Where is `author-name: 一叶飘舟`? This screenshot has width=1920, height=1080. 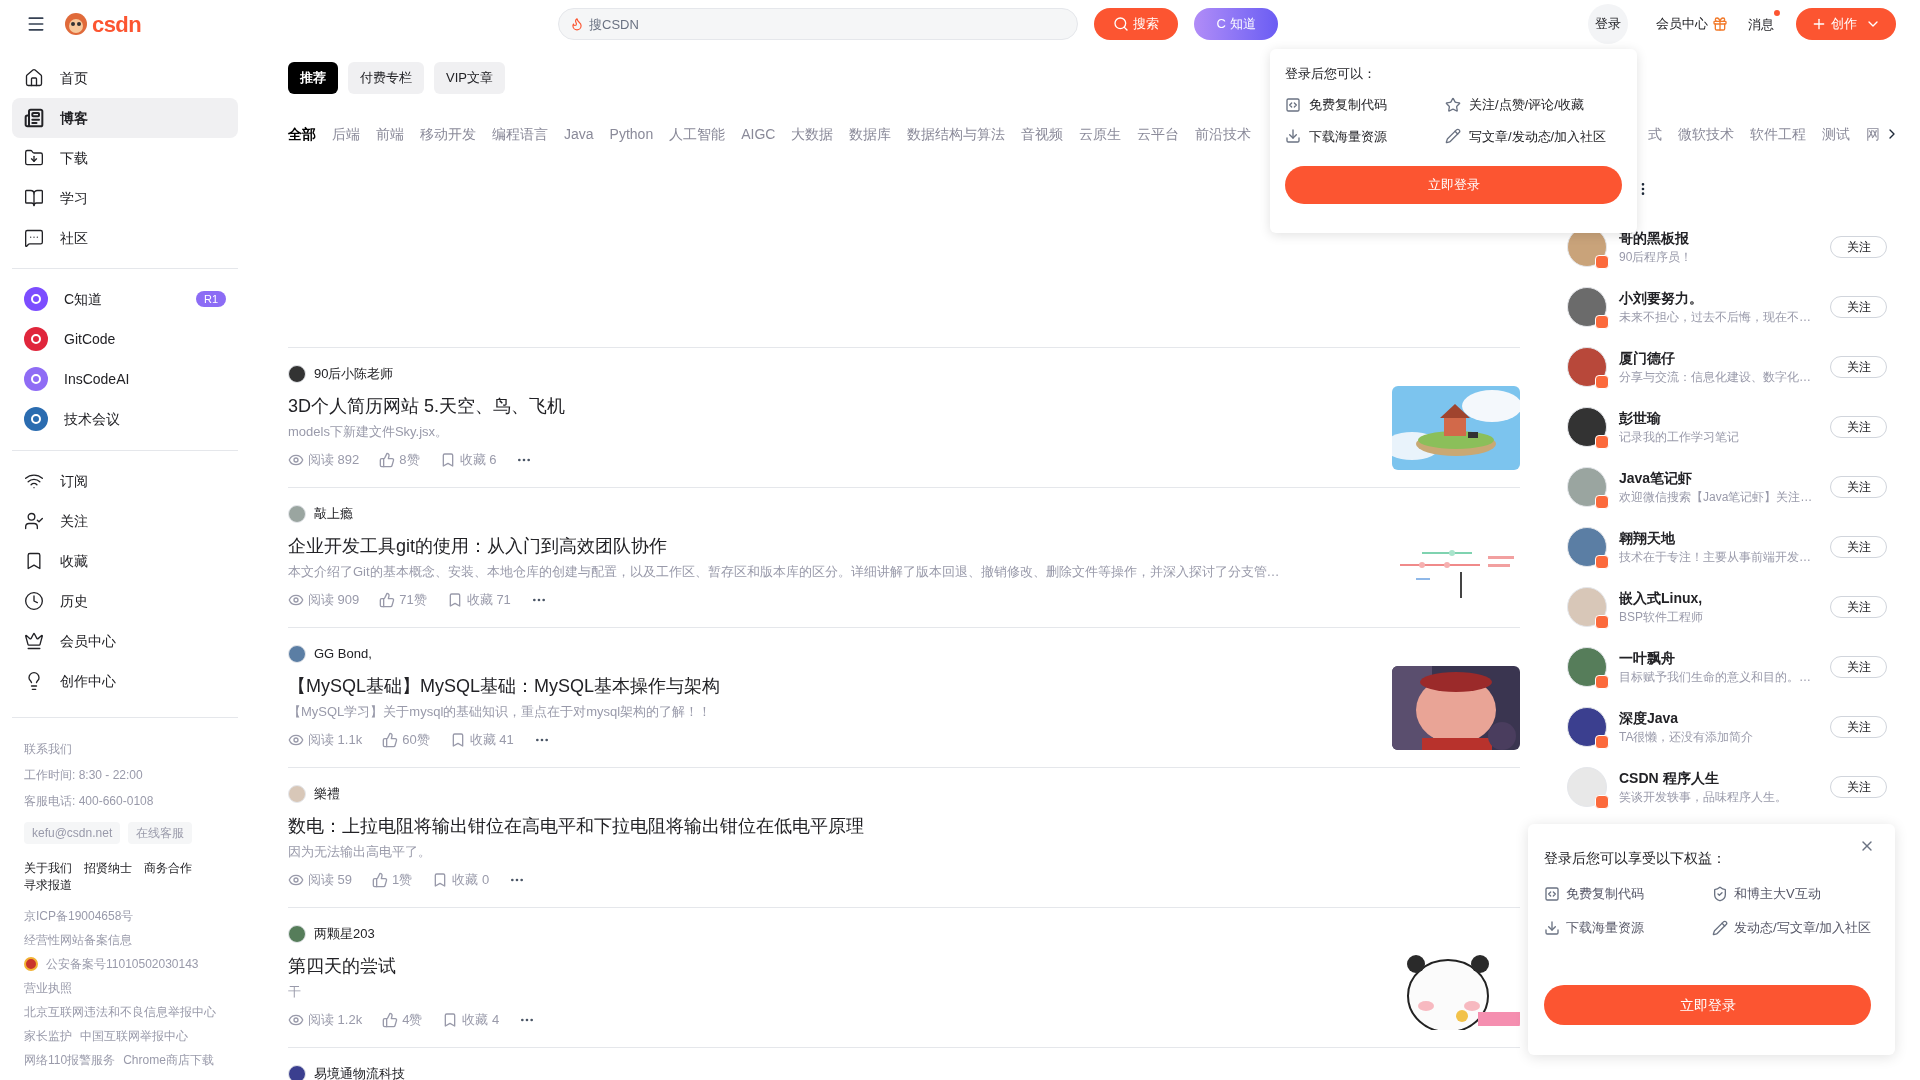 author-name: 一叶飘舟 is located at coordinates (1724, 658).